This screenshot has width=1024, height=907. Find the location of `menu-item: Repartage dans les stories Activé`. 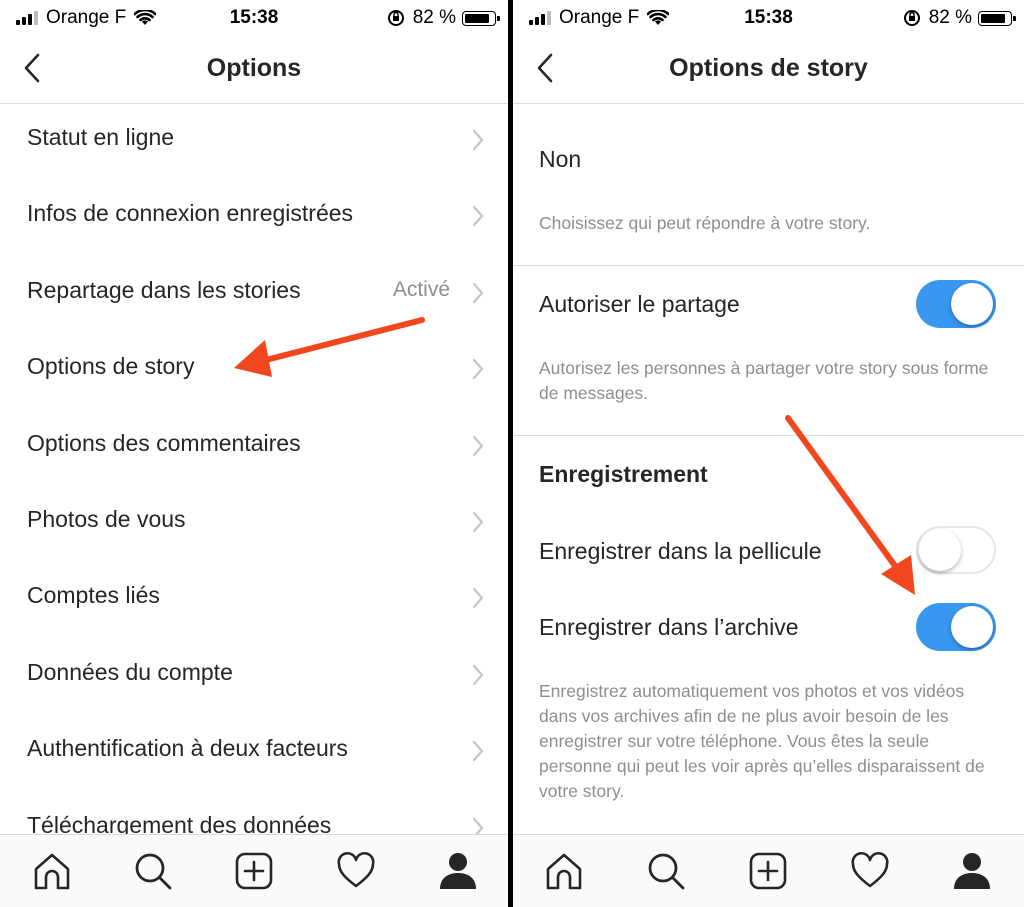

menu-item: Repartage dans les stories Activé is located at coordinates (254, 295).